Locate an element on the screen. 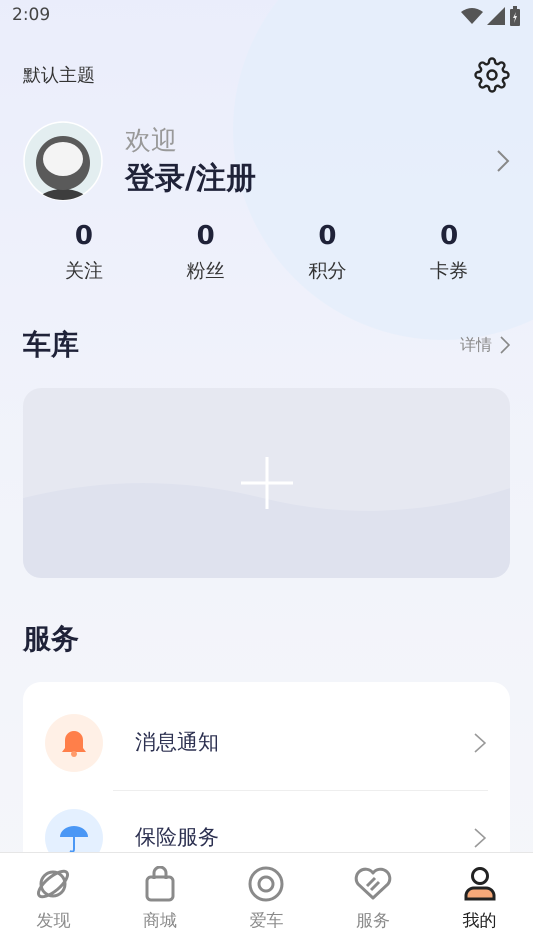 Image resolution: width=533 pixels, height=948 pixels. service-item: 保险服务 is located at coordinates (266, 821).